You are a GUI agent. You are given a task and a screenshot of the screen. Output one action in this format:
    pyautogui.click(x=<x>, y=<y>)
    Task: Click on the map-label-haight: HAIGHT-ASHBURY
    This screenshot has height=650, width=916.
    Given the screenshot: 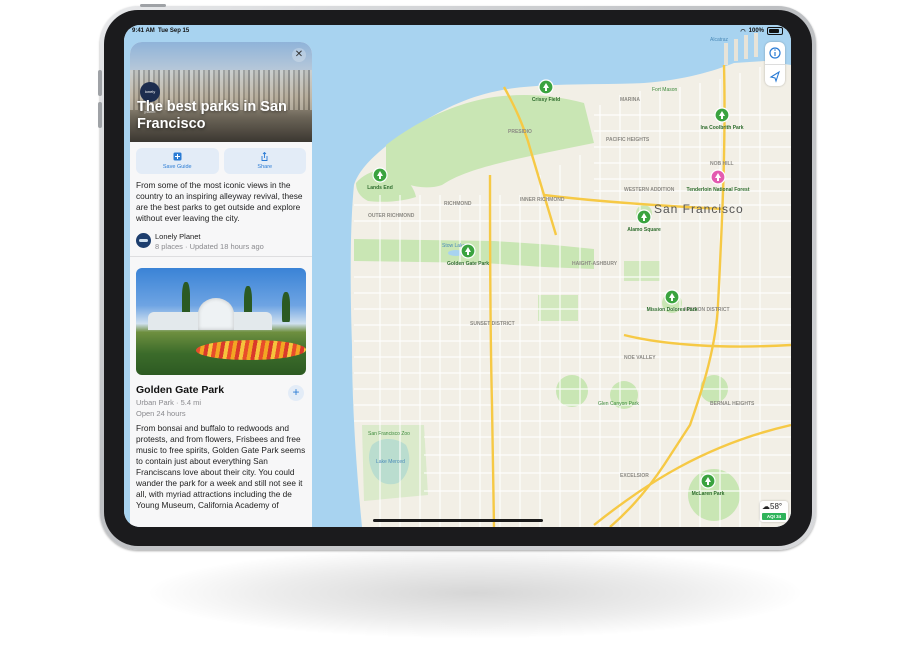 What is the action you would take?
    pyautogui.click(x=595, y=264)
    